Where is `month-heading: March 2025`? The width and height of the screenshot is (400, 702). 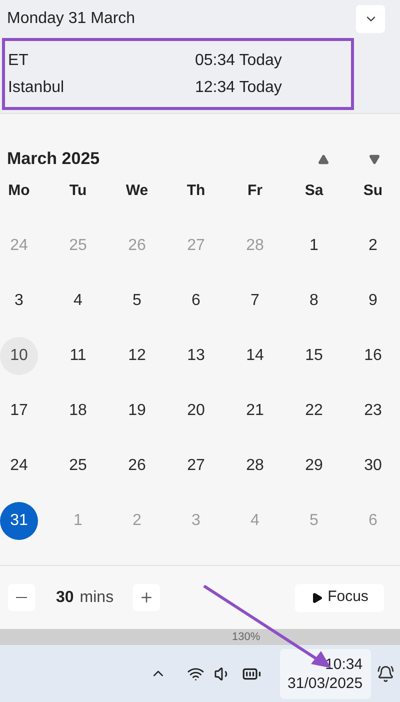 month-heading: March 2025 is located at coordinates (53, 159).